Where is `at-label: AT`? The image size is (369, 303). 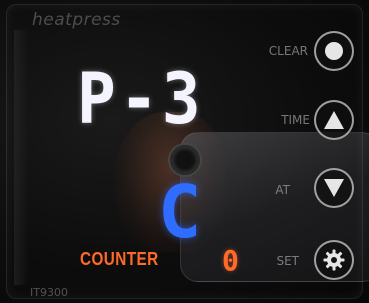
at-label: AT is located at coordinates (282, 190).